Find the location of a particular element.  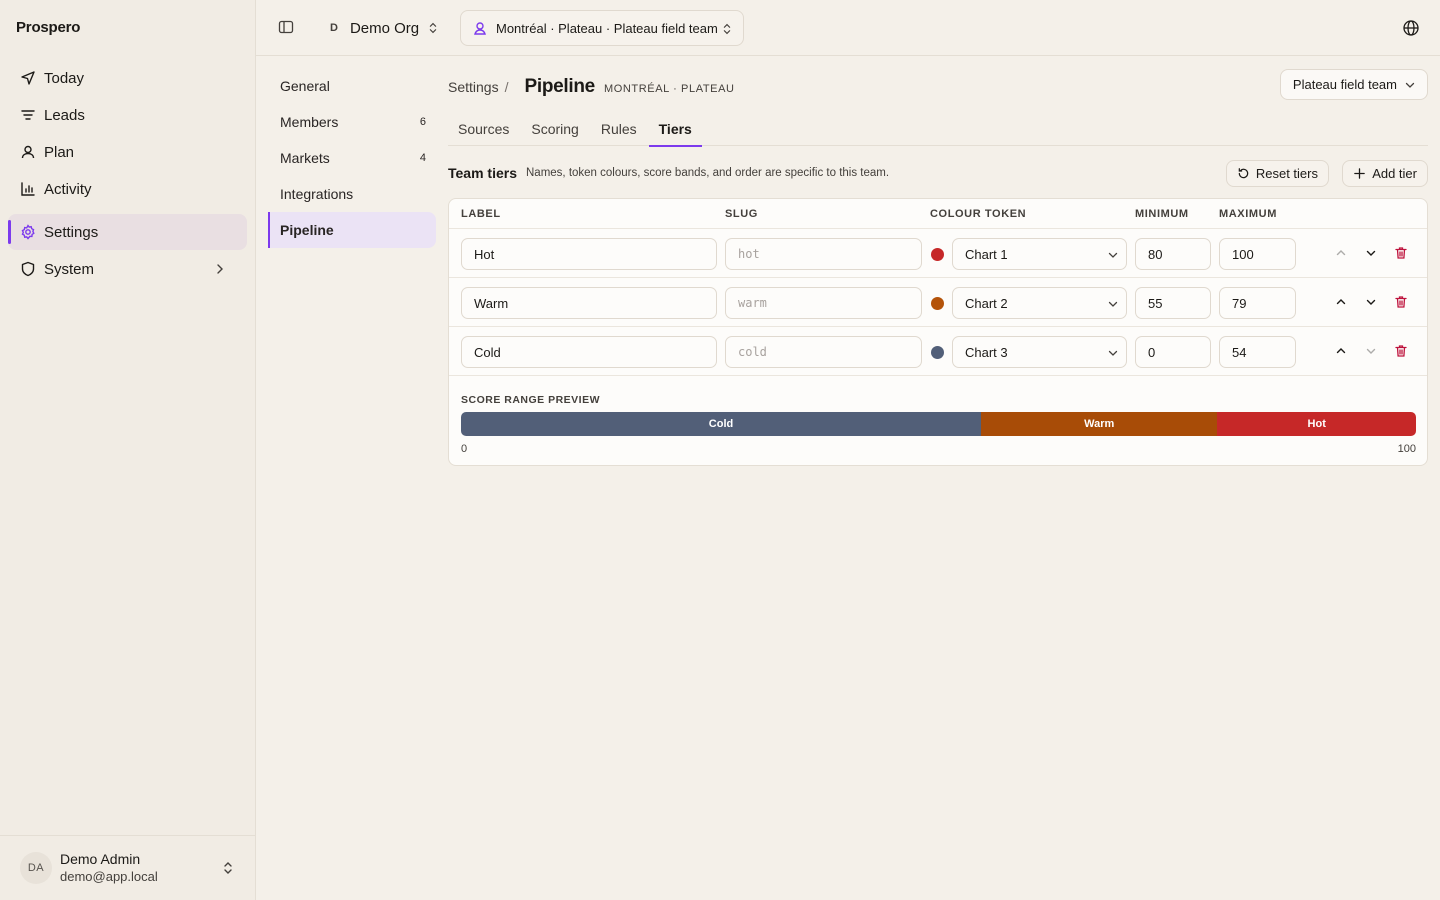

subnav-item-label: General is located at coordinates (305, 86).